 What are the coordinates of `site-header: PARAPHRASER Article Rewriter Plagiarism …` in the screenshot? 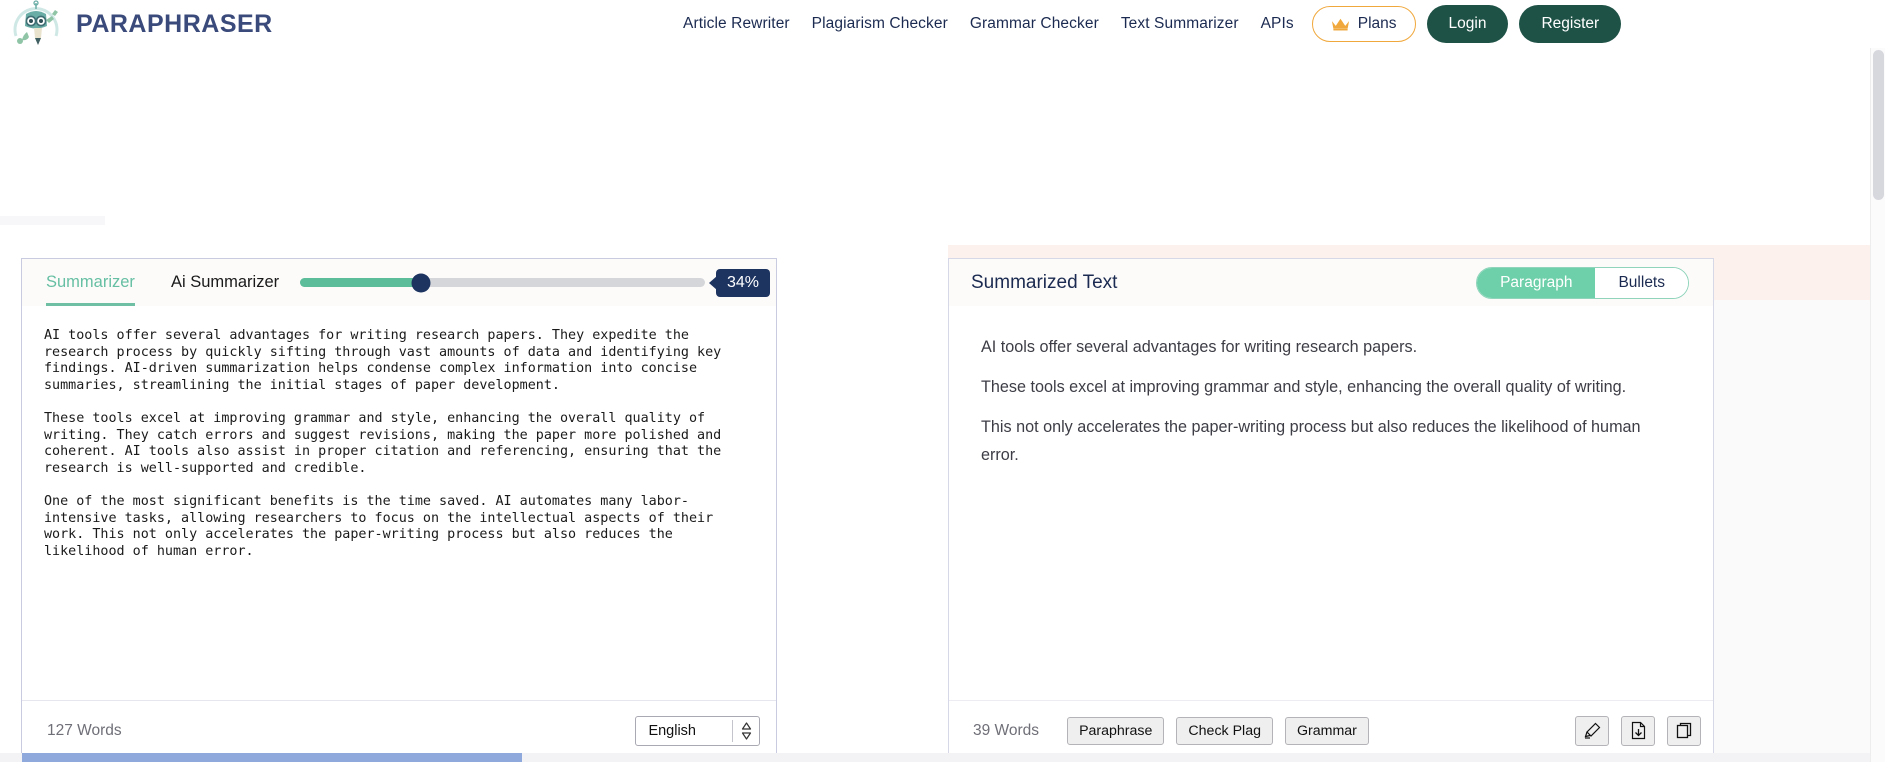 It's located at (942, 24).